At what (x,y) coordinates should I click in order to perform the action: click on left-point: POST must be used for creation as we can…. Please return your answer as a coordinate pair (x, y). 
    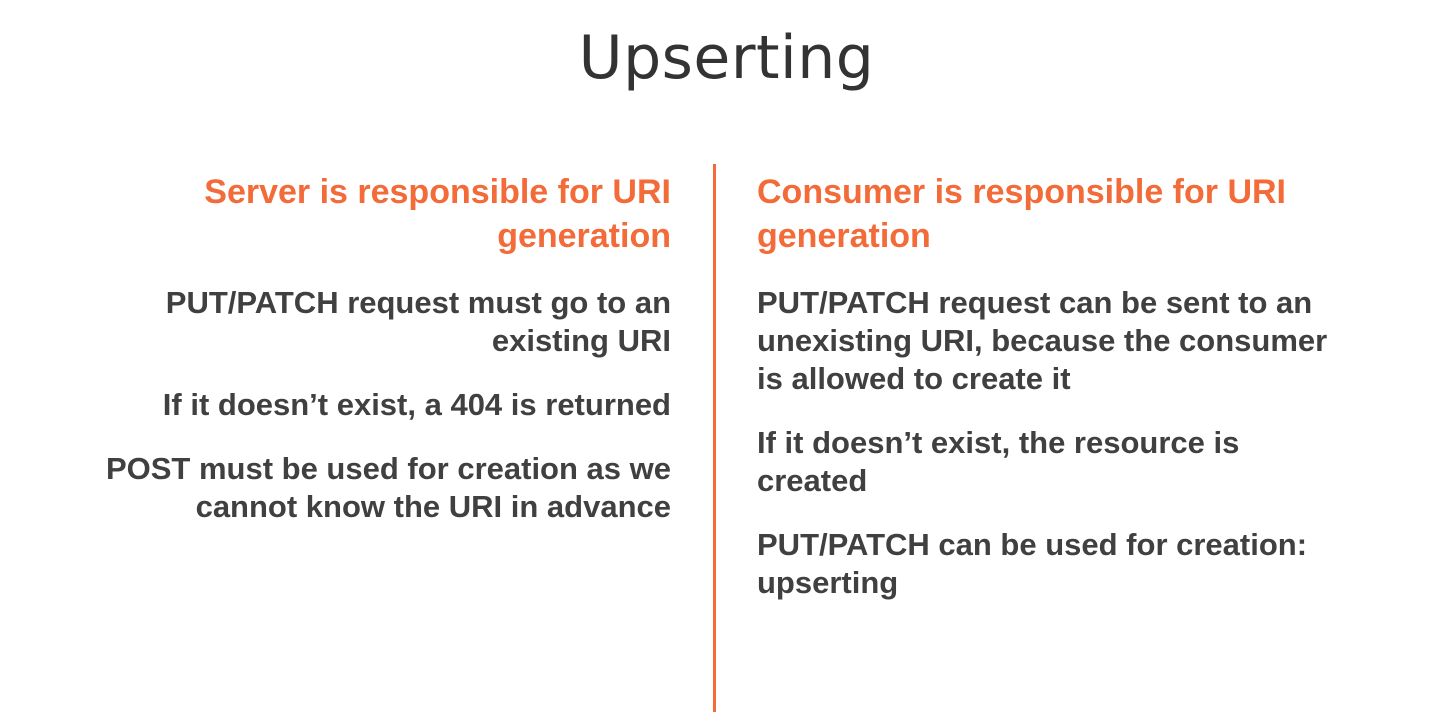
    Looking at the image, I should click on (351, 488).